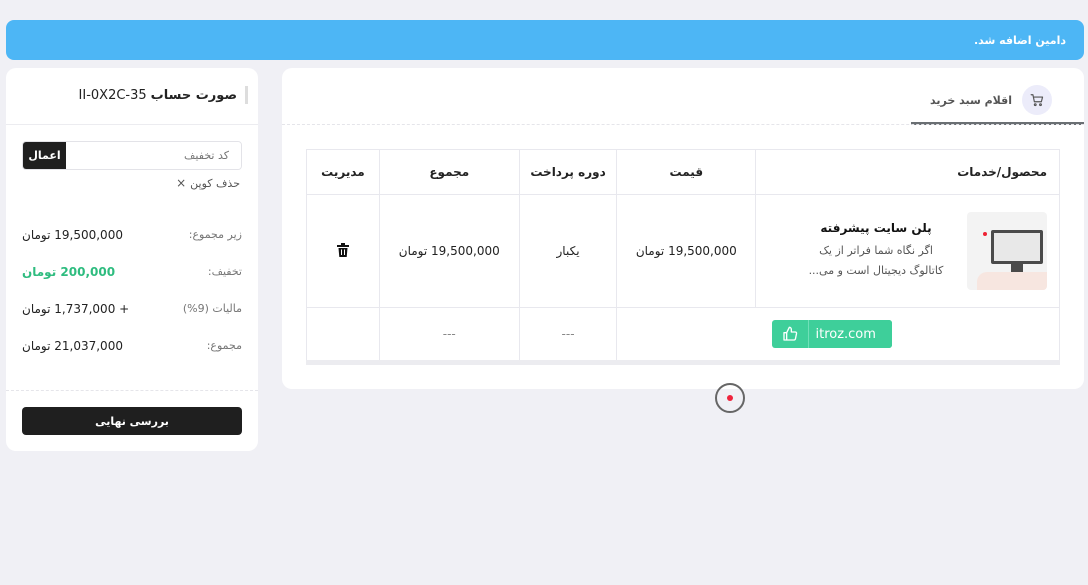  Describe the element at coordinates (132, 346) in the screenshot. I see `total-row: مجموع: 21,037,000 تومان` at that location.